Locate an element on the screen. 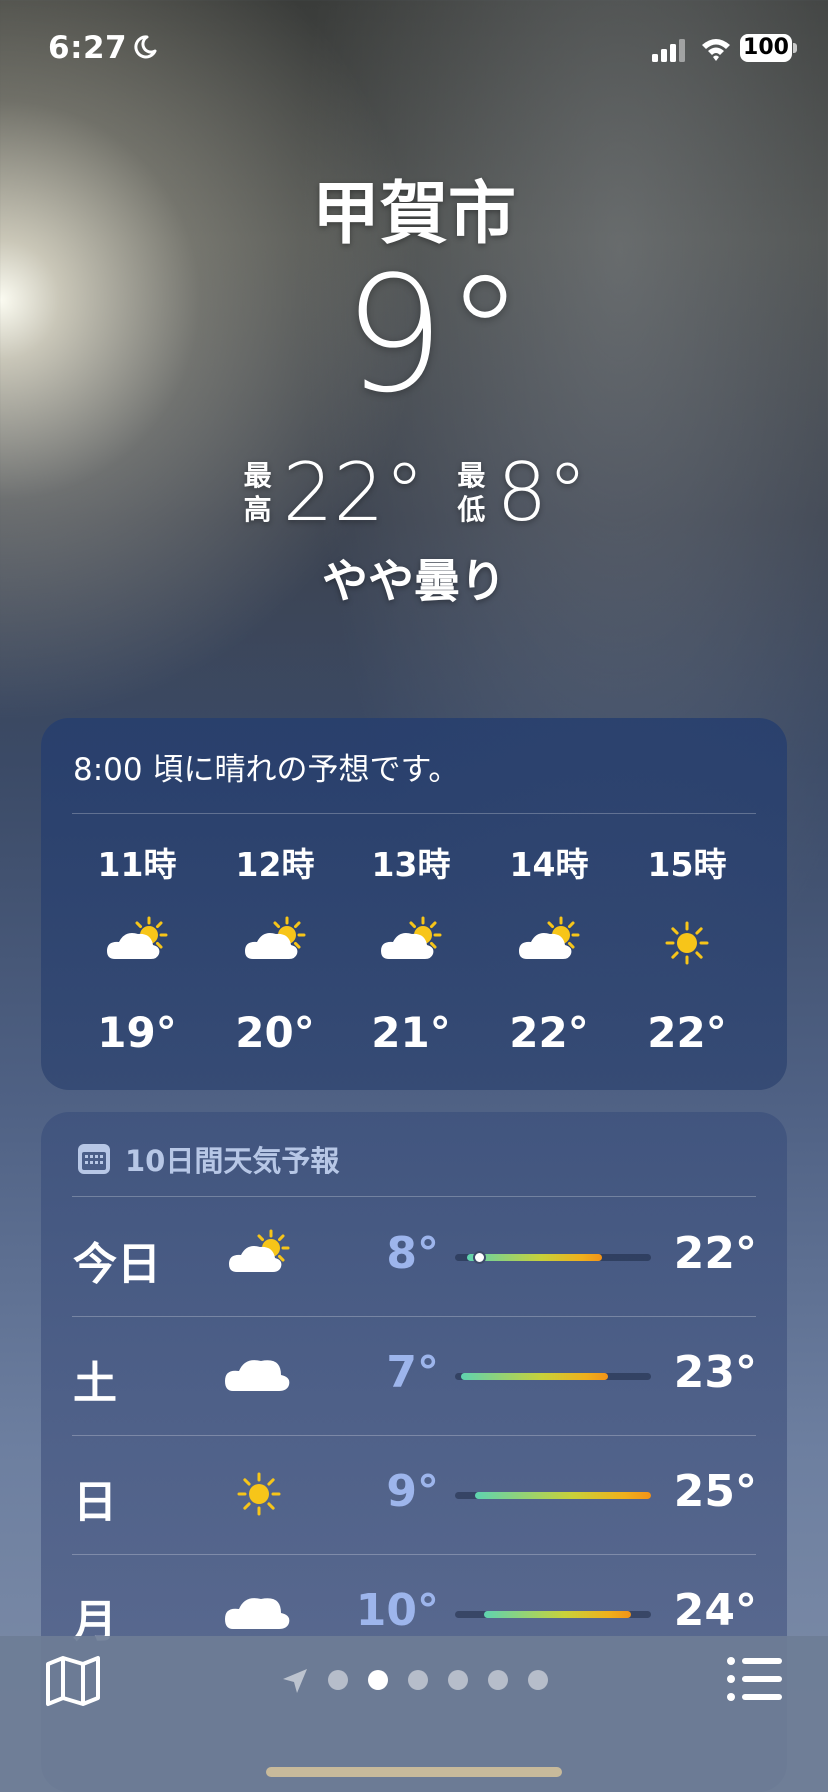  low-label-text: 最 低 is located at coordinates (471, 492).